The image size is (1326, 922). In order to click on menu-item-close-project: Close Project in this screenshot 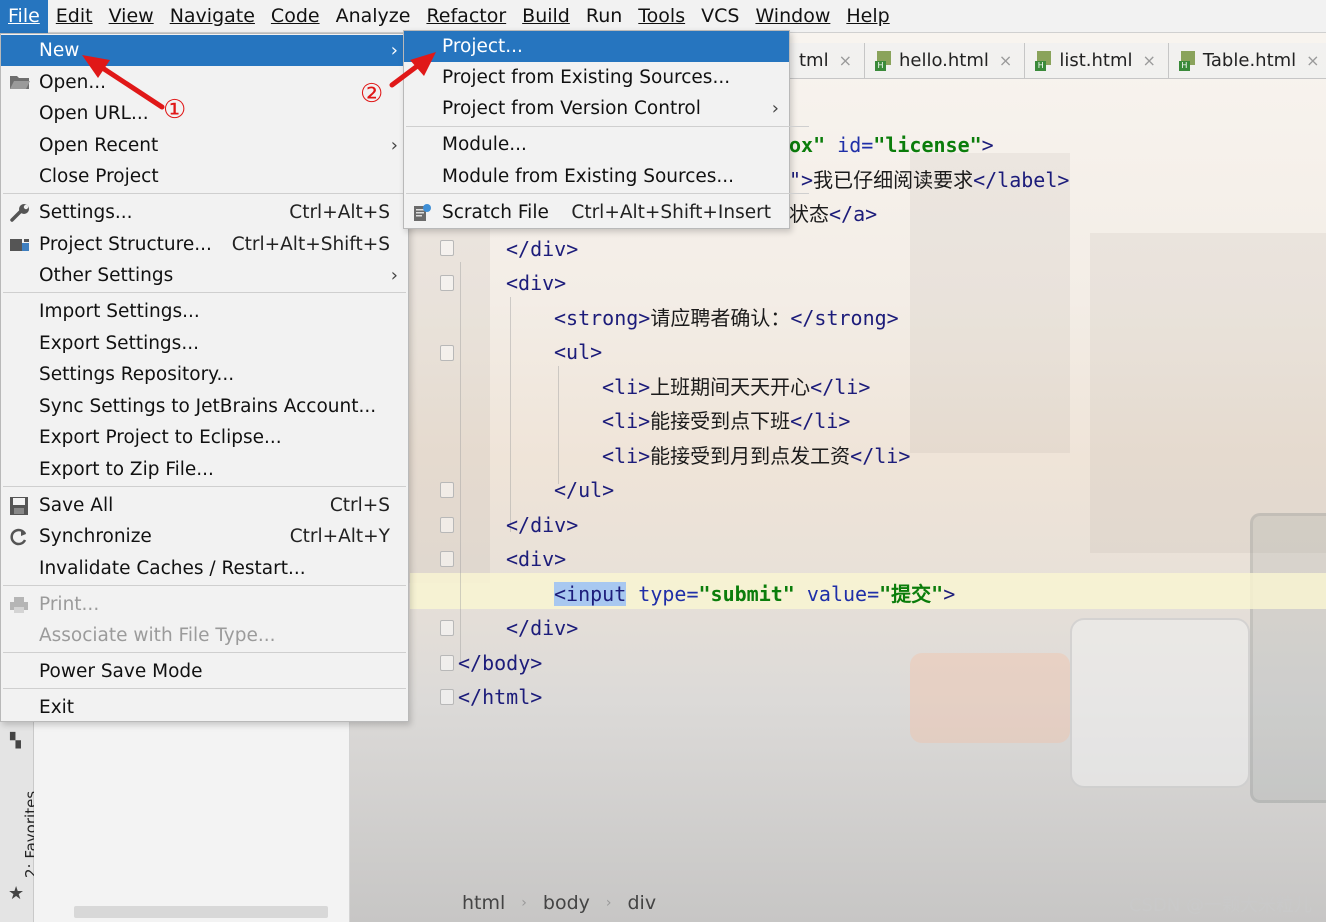, I will do `click(204, 176)`.